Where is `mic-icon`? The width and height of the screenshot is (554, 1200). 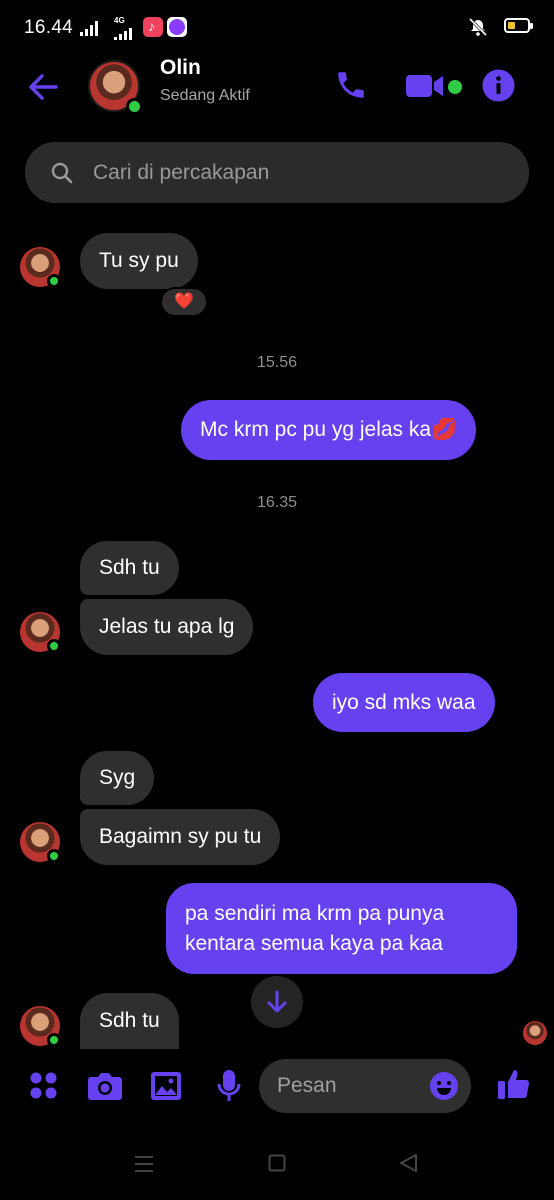
mic-icon is located at coordinates (229, 1088).